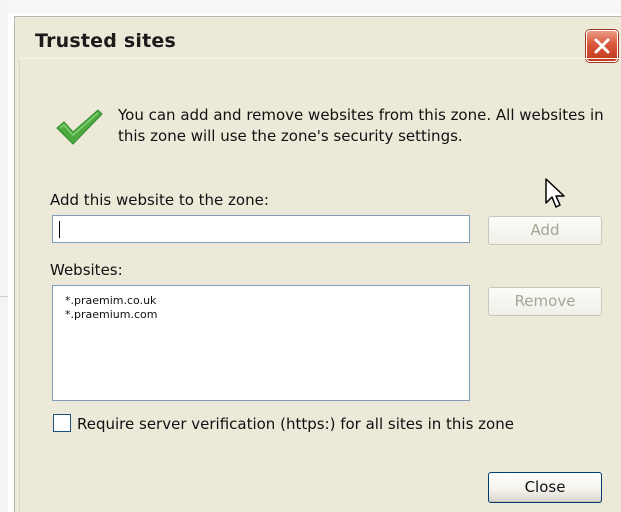 The image size is (621, 512). I want to click on list-item: *.praemium.com, so click(267, 315).